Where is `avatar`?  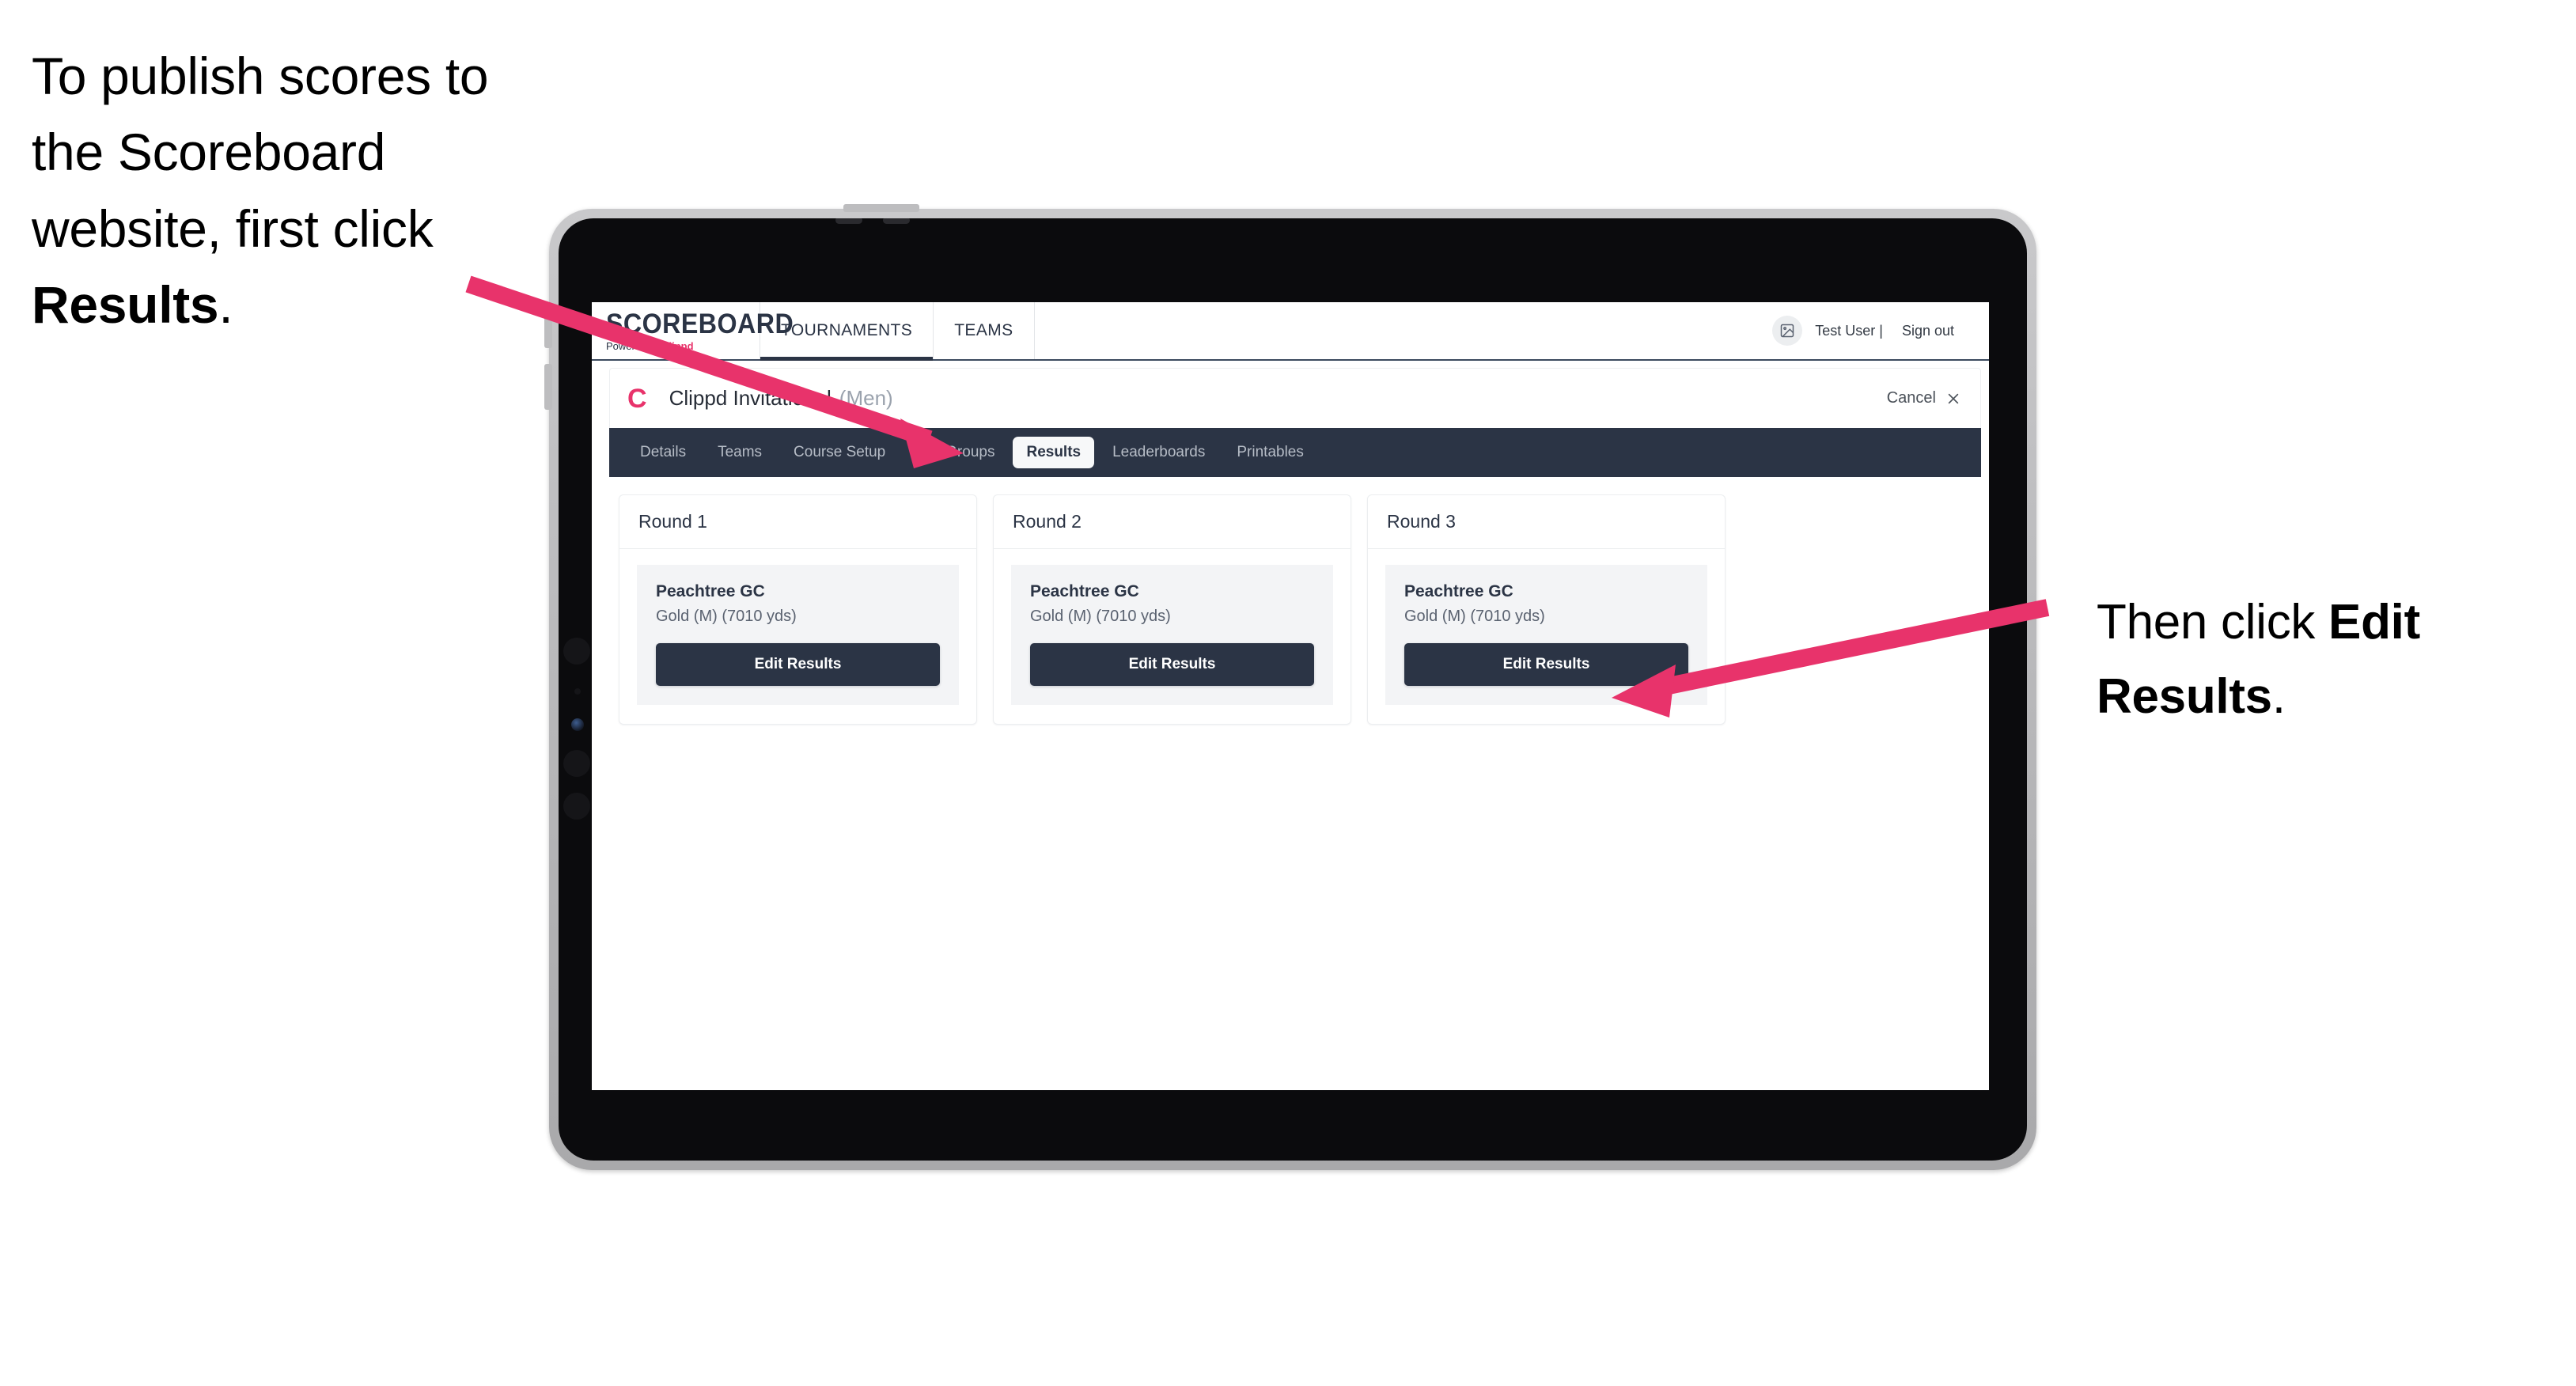
avatar is located at coordinates (1787, 331).